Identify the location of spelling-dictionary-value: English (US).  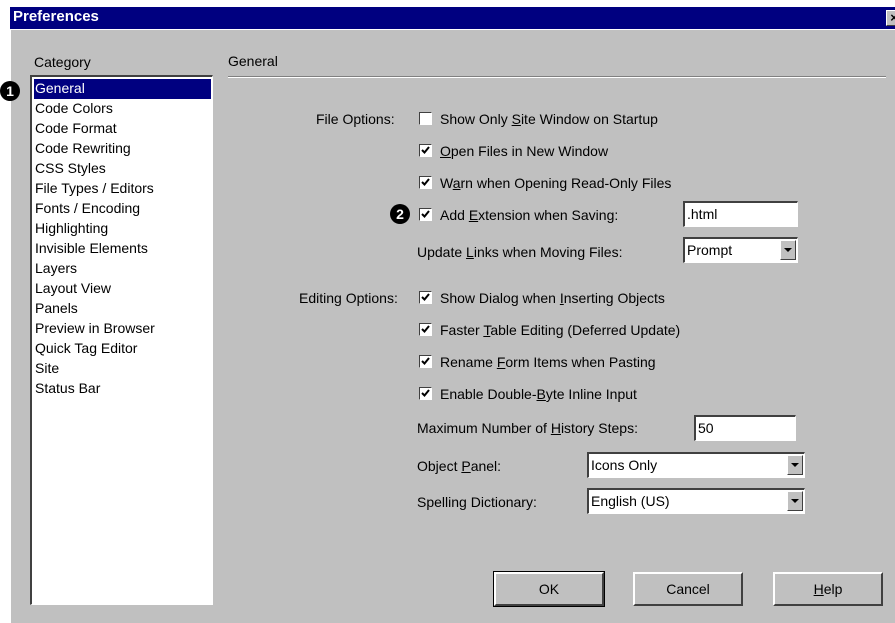
(630, 501).